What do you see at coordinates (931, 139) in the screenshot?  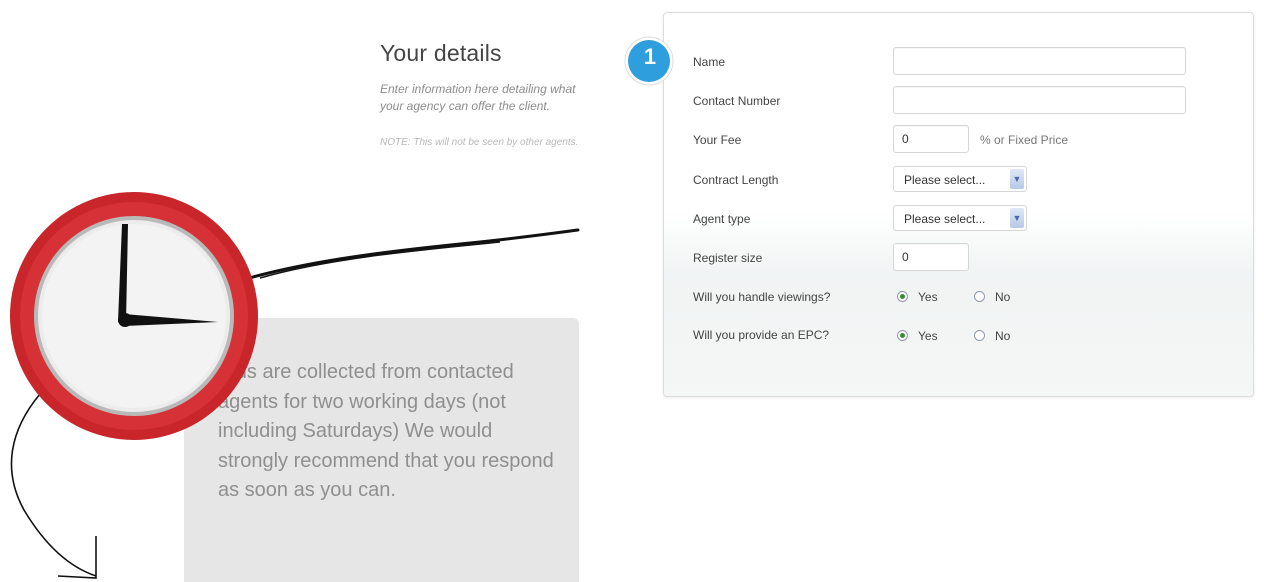 I see `fee-input` at bounding box center [931, 139].